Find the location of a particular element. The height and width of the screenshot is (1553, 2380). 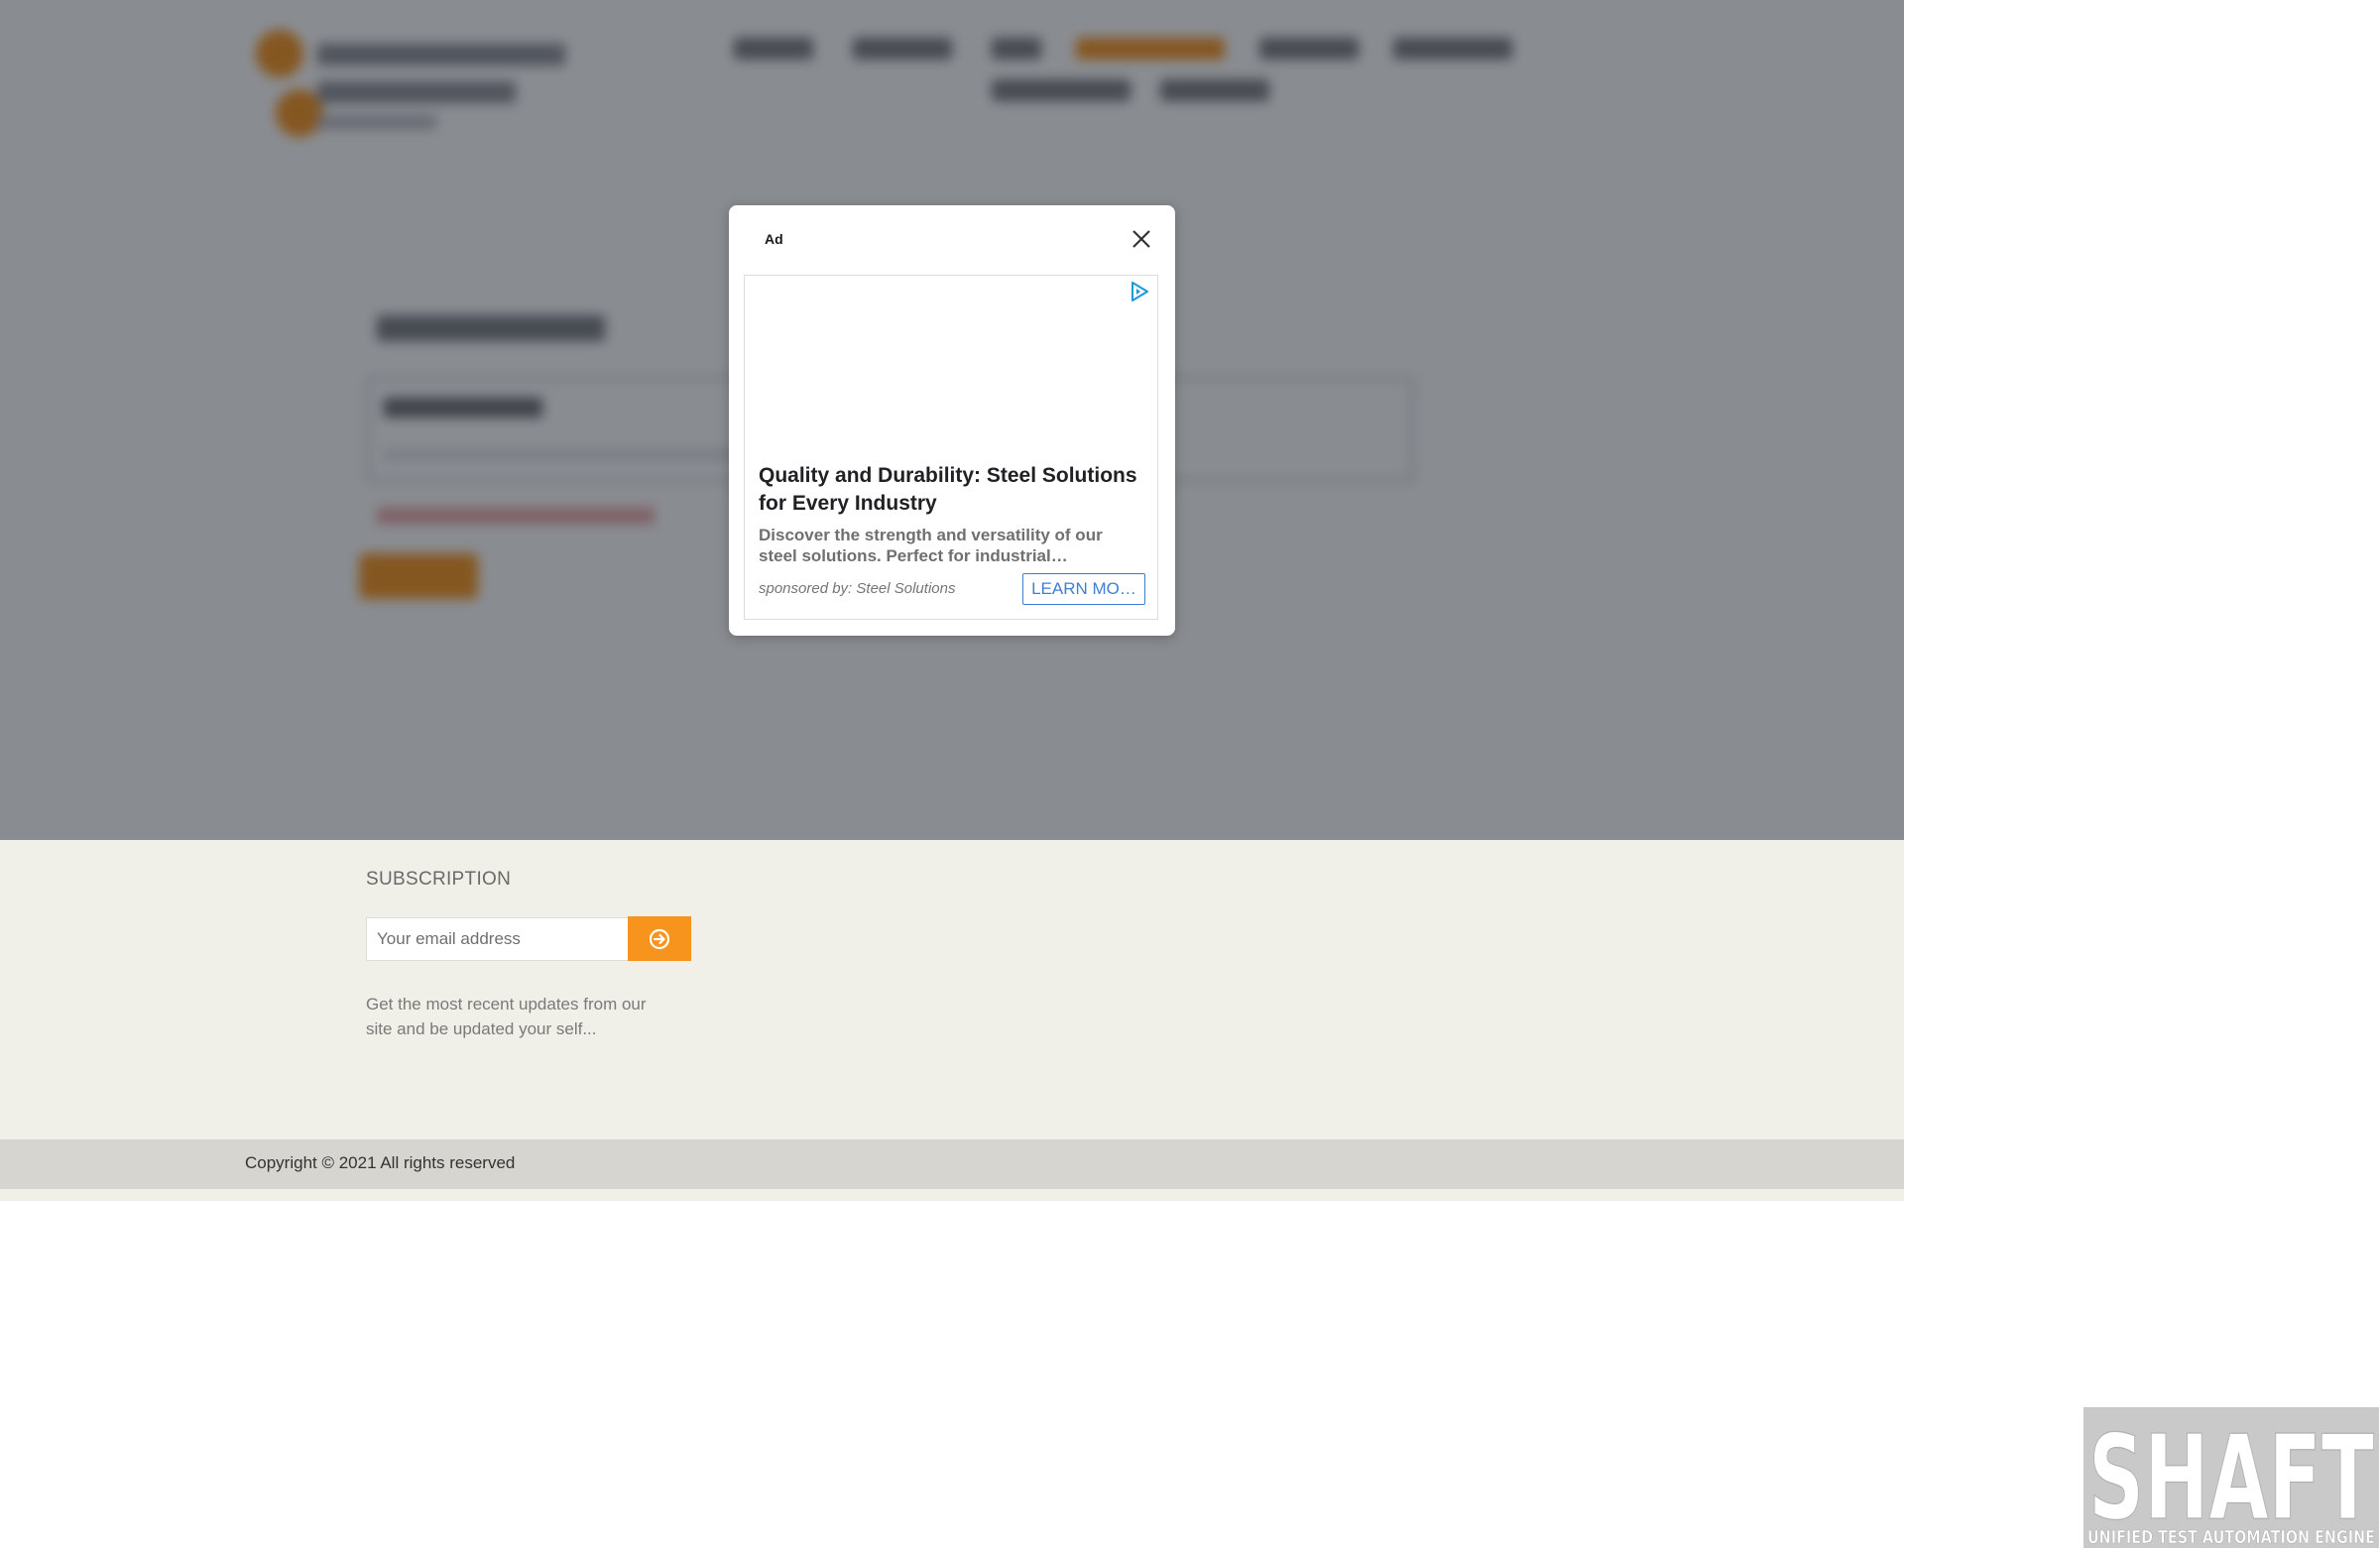

shaft-watermark-logo: SHAFT UNIFIED TEST AUTOMATION ENGINE is located at coordinates (2231, 1477).